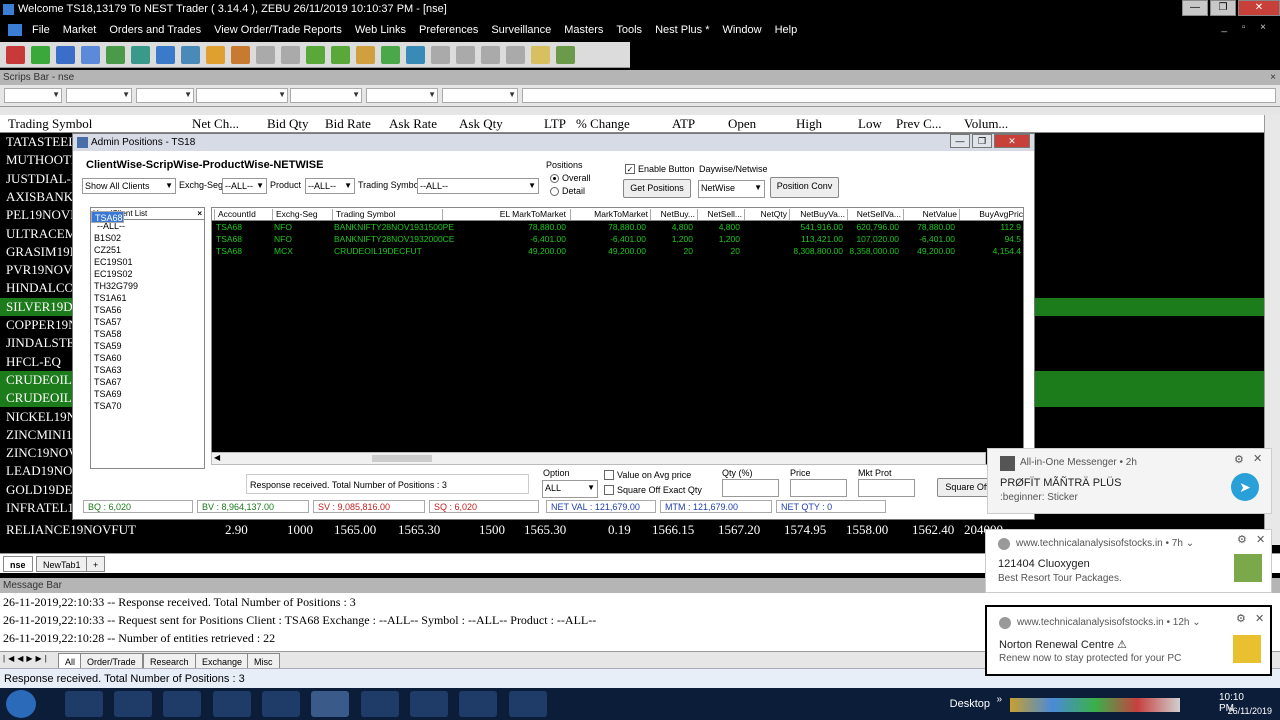 This screenshot has width=1280, height=720. What do you see at coordinates (147, 322) in the screenshot?
I see `user-list-item: TSA57` at bounding box center [147, 322].